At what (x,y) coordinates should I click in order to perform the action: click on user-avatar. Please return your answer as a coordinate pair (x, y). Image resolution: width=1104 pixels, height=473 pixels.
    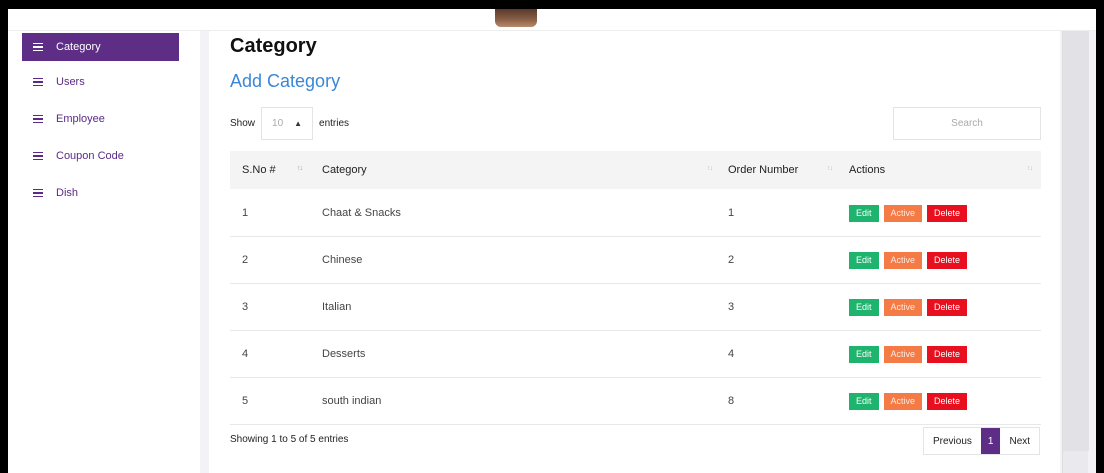
    Looking at the image, I should click on (516, 18).